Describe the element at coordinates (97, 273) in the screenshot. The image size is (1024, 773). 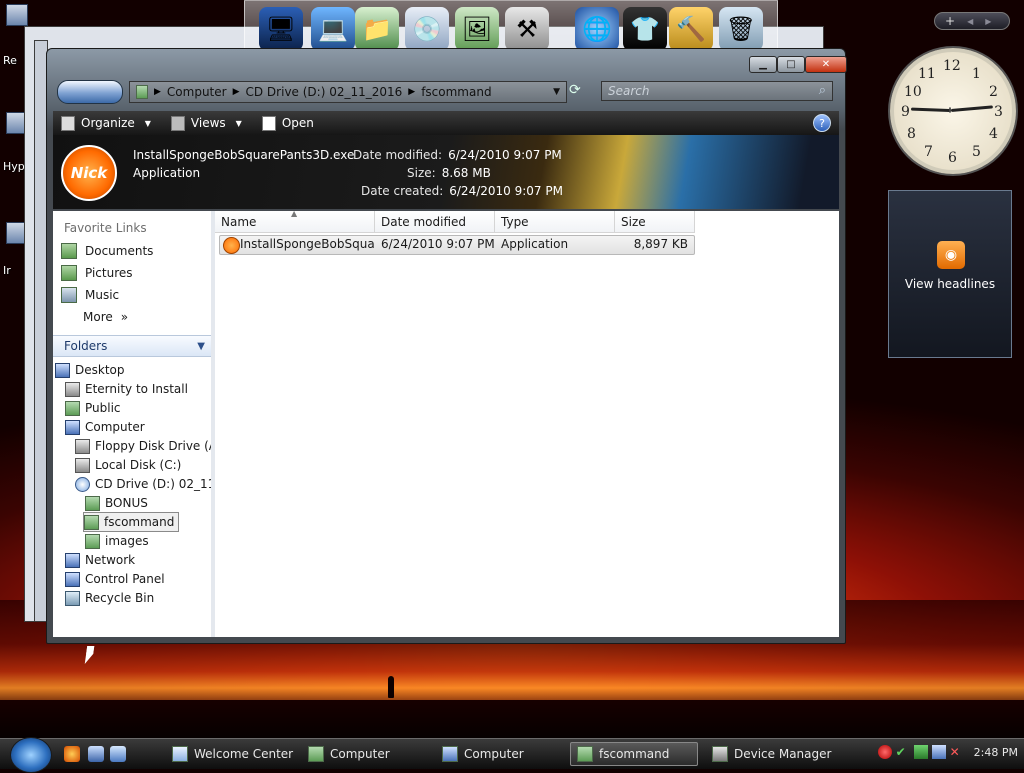
I see `favorite-link-pictures: Pictures` at that location.